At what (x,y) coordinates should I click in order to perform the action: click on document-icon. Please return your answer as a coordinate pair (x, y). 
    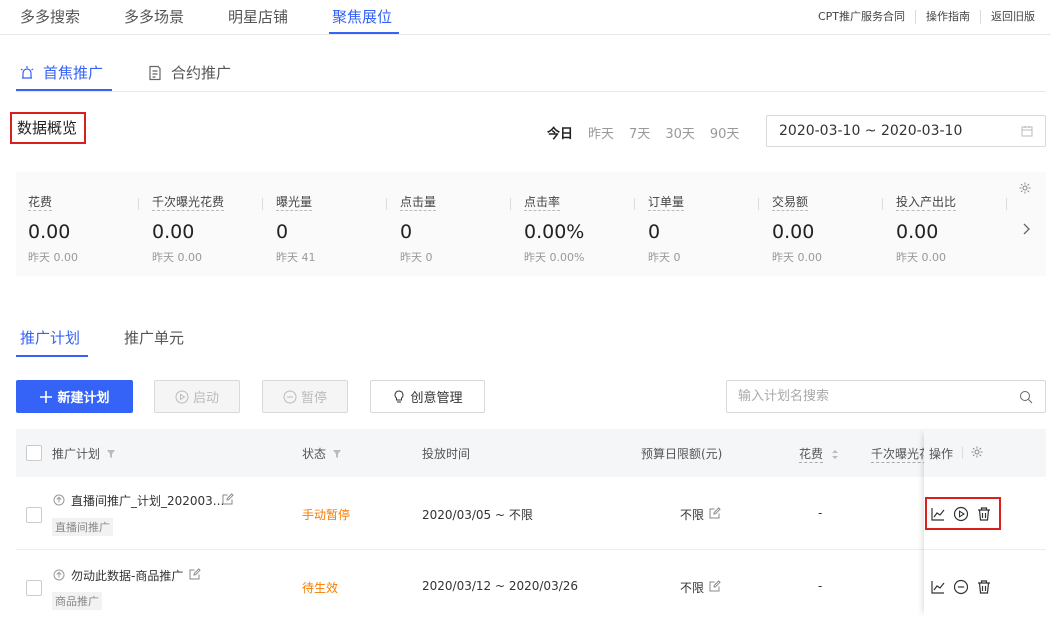
    Looking at the image, I should click on (155, 72).